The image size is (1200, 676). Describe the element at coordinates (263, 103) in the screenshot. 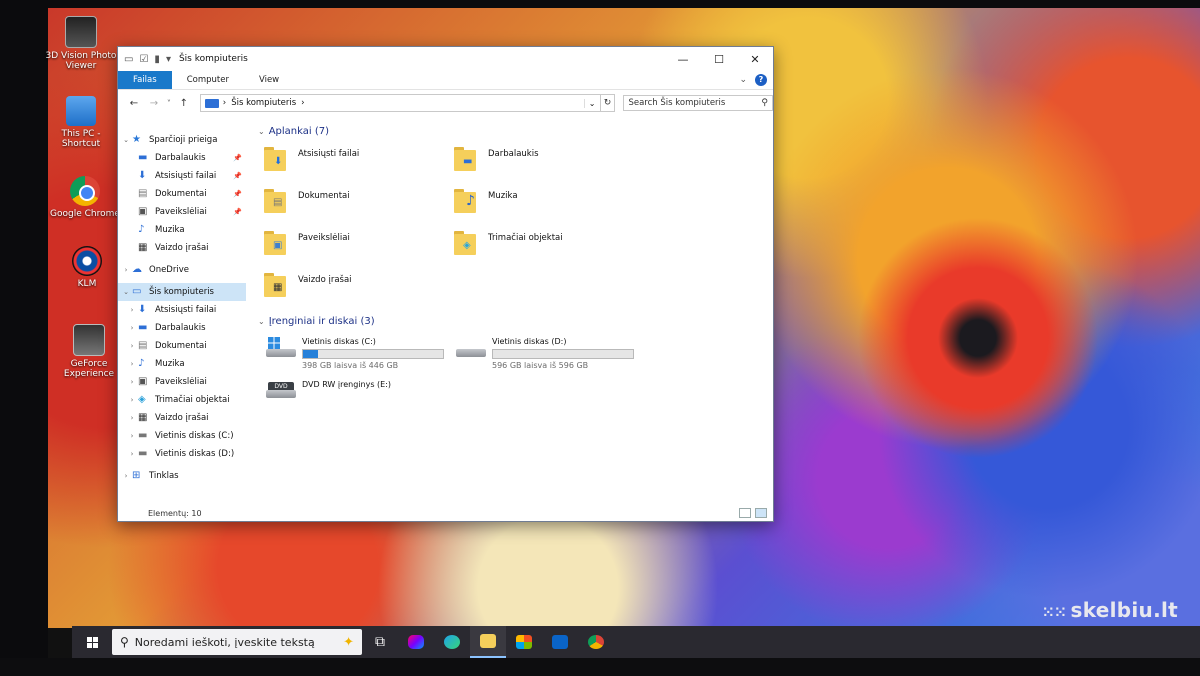

I see `breadcrumb-item: Šis kompiuteris` at that location.